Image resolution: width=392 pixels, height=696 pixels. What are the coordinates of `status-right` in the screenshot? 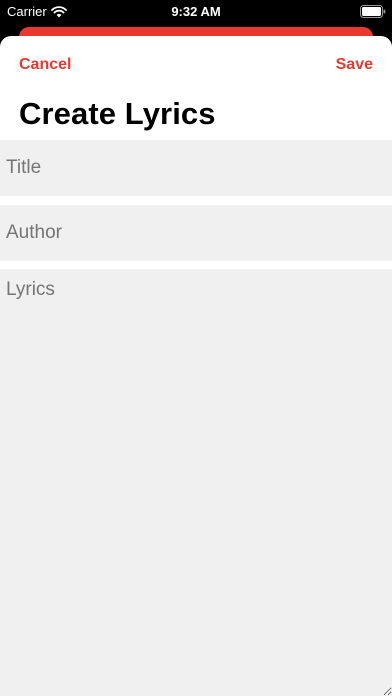 It's located at (373, 11).